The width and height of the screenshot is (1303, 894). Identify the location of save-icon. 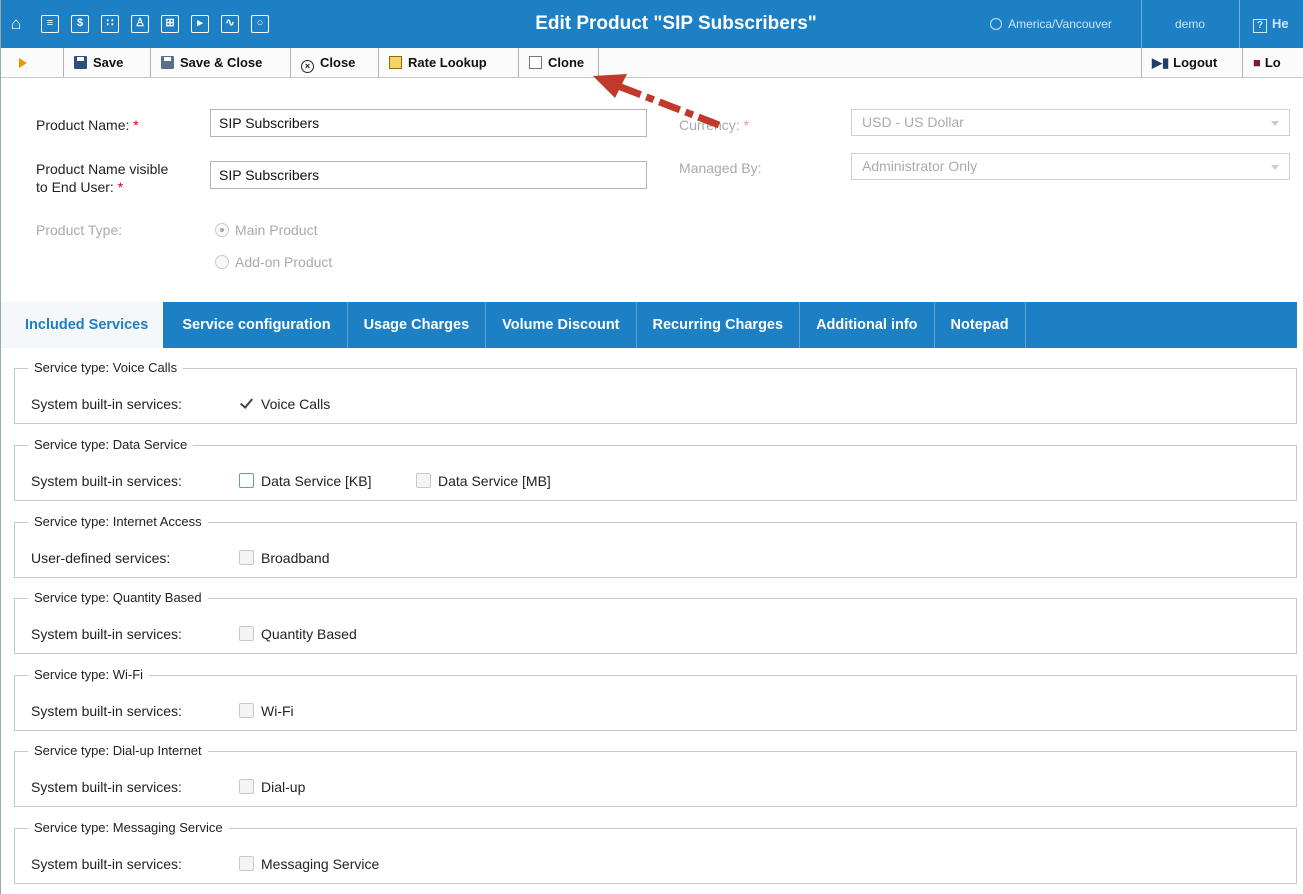
(80, 62).